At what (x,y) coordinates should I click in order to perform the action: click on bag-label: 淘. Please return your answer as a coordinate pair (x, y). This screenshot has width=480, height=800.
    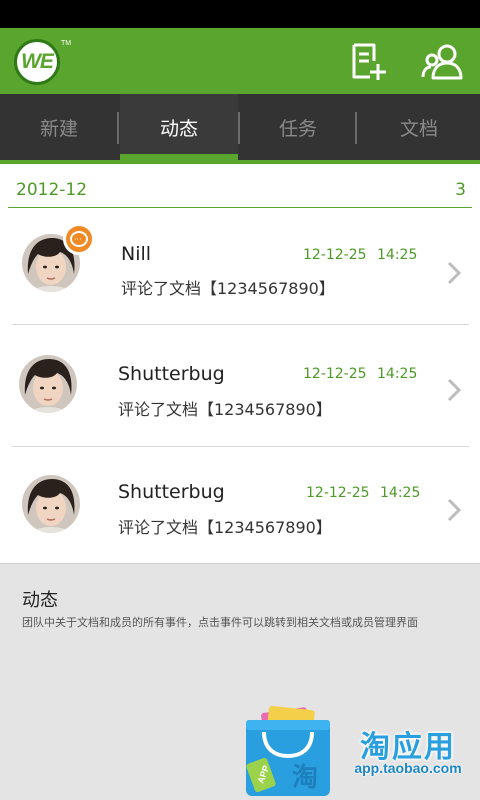
    Looking at the image, I should click on (305, 778).